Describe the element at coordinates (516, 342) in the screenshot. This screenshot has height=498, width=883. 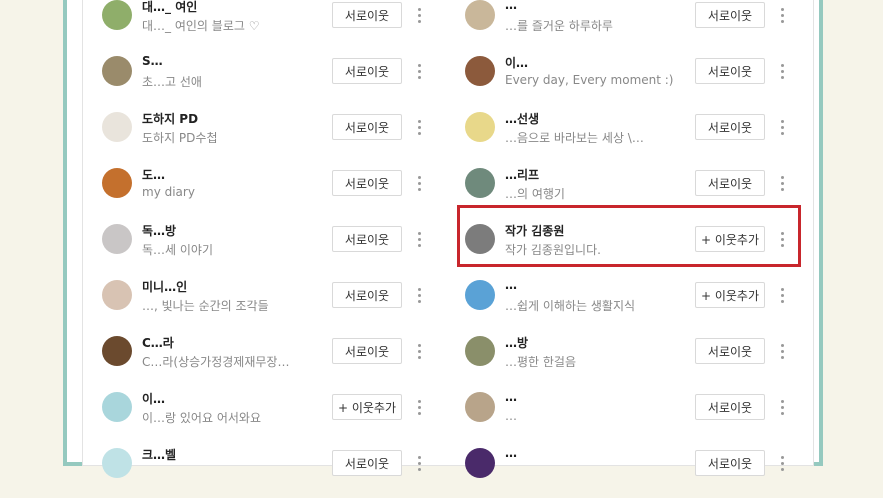
I see `neighbor-name: …방` at that location.